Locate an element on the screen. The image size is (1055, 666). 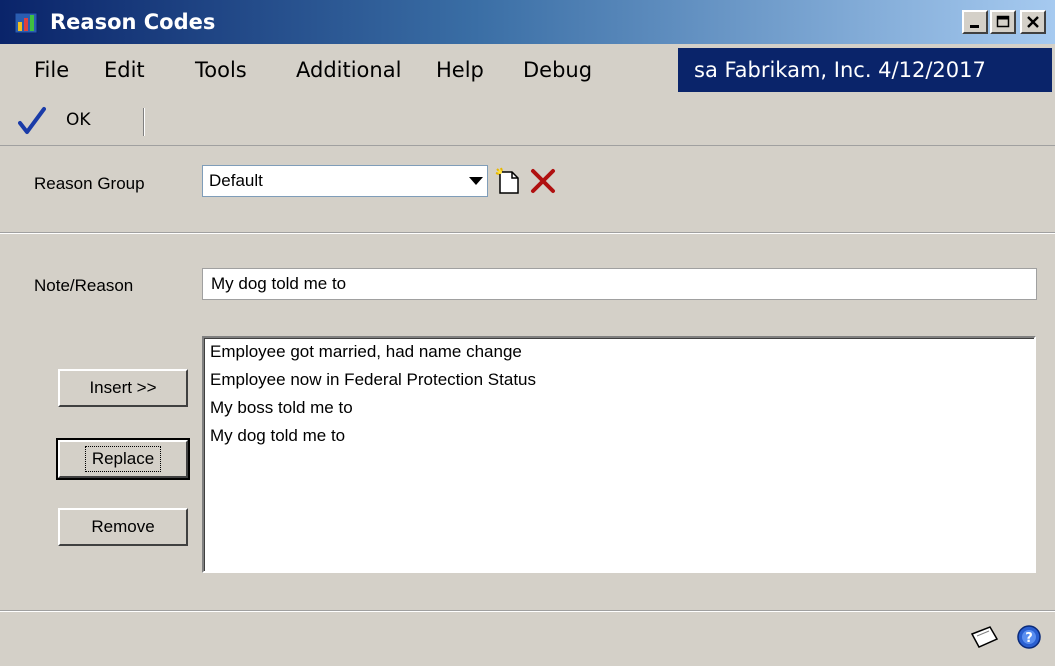
menu-debug: Debug is located at coordinates (557, 70).